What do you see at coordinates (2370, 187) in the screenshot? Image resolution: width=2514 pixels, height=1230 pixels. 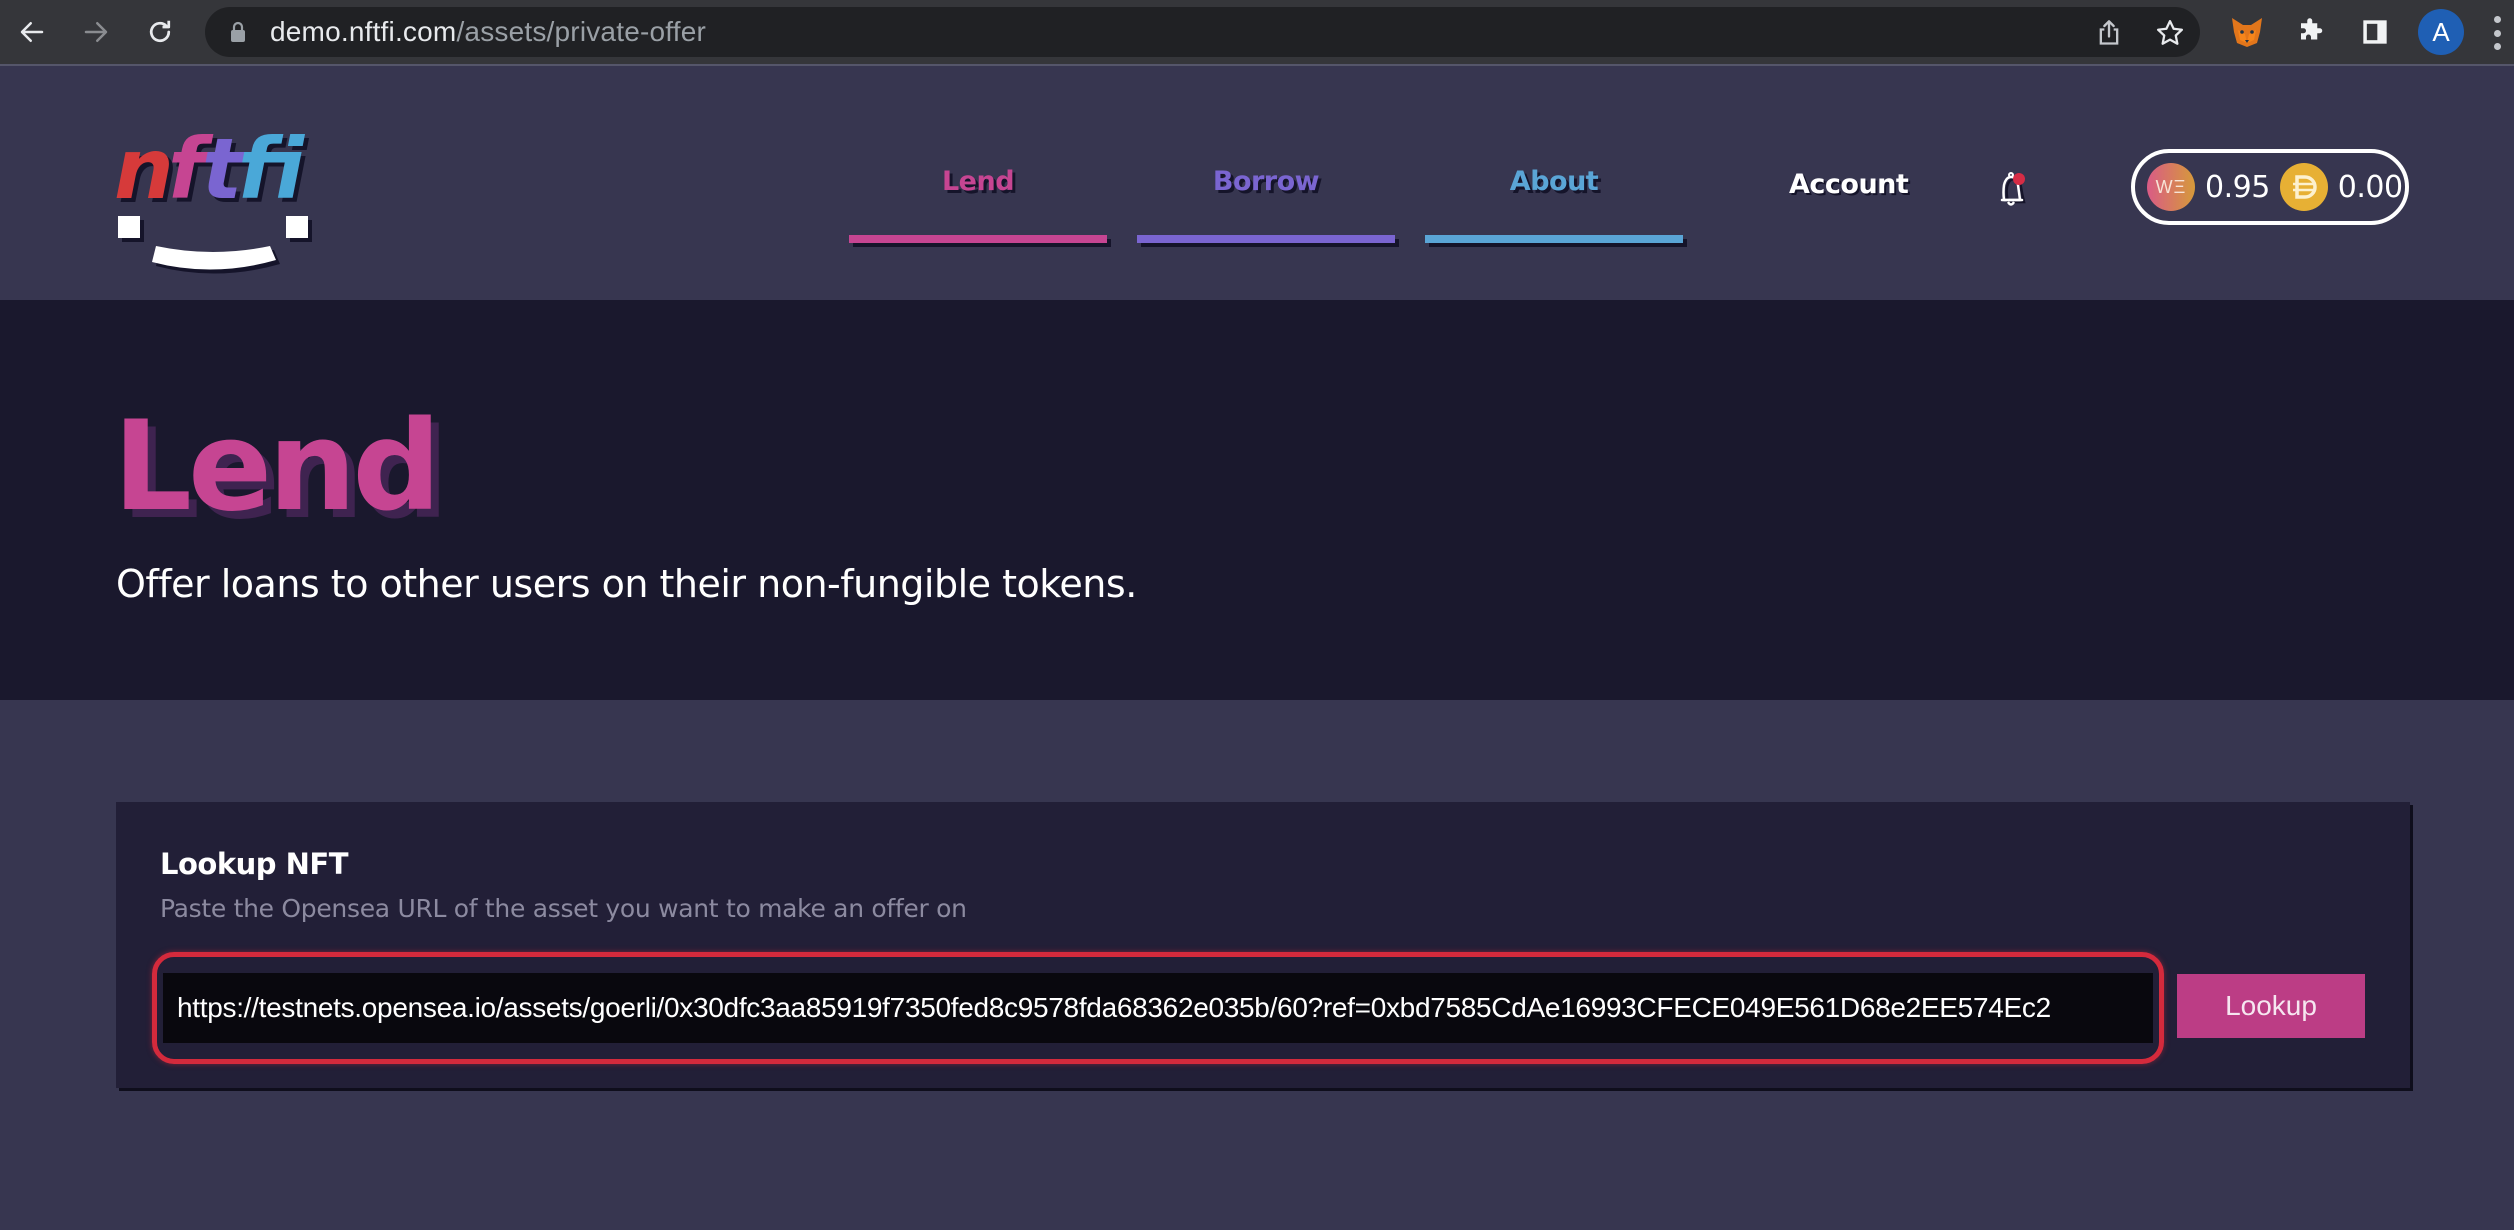 I see `dai-balance: 0.00` at bounding box center [2370, 187].